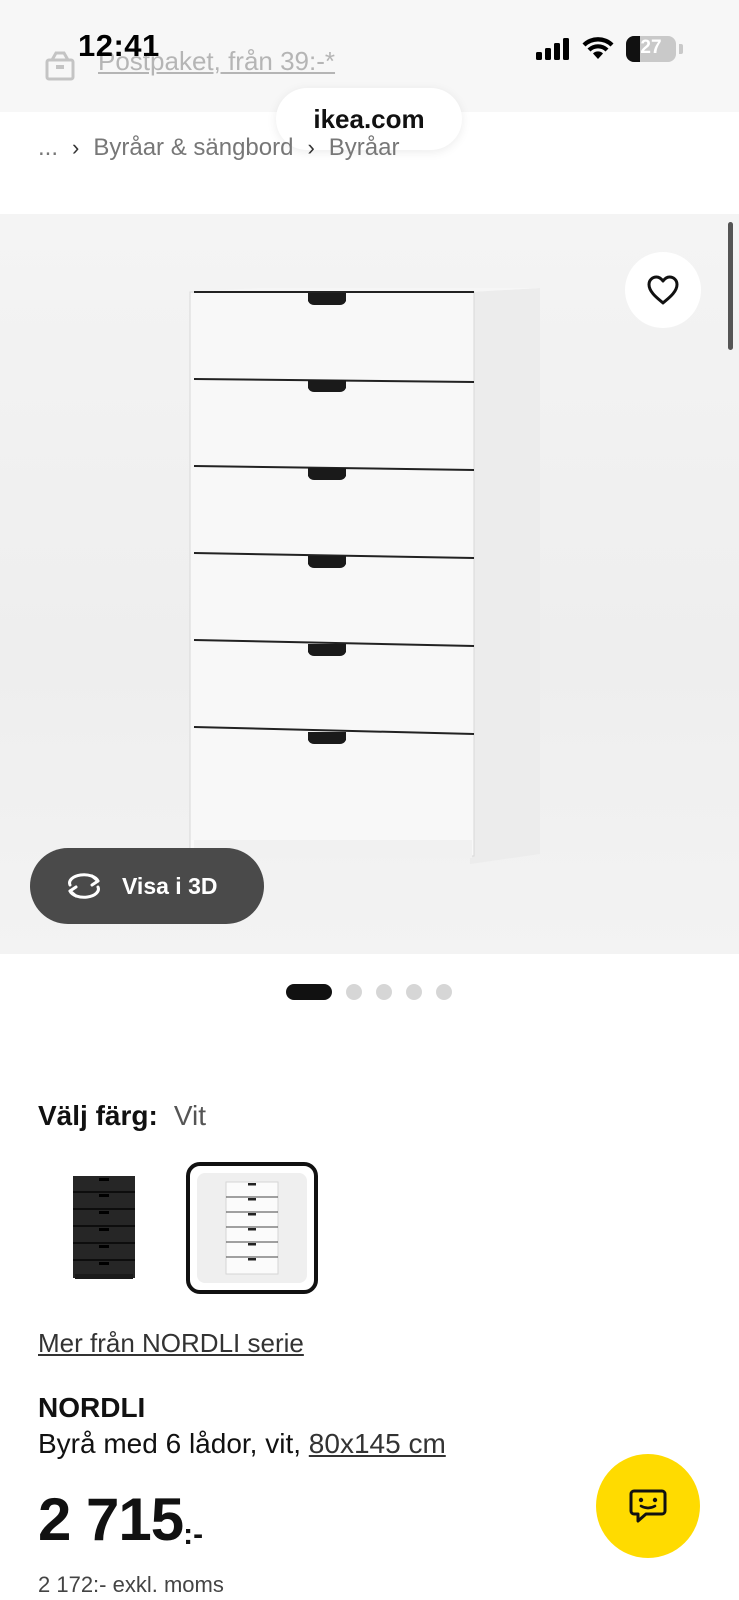 This screenshot has height=1600, width=739. What do you see at coordinates (98, 1115) in the screenshot?
I see `color-label: Välj färg:` at bounding box center [98, 1115].